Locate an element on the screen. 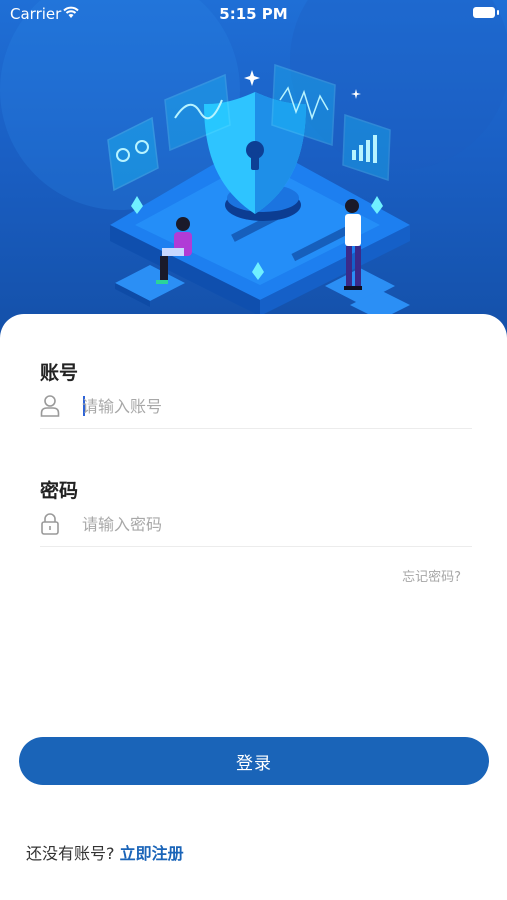  login-button: 登录 is located at coordinates (254, 761).